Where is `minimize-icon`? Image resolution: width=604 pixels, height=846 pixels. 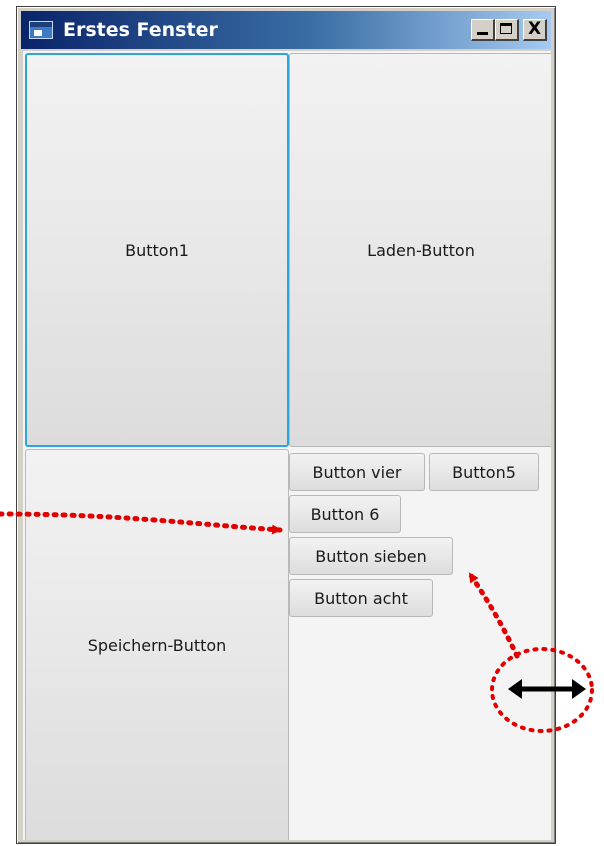
minimize-icon is located at coordinates (482, 33).